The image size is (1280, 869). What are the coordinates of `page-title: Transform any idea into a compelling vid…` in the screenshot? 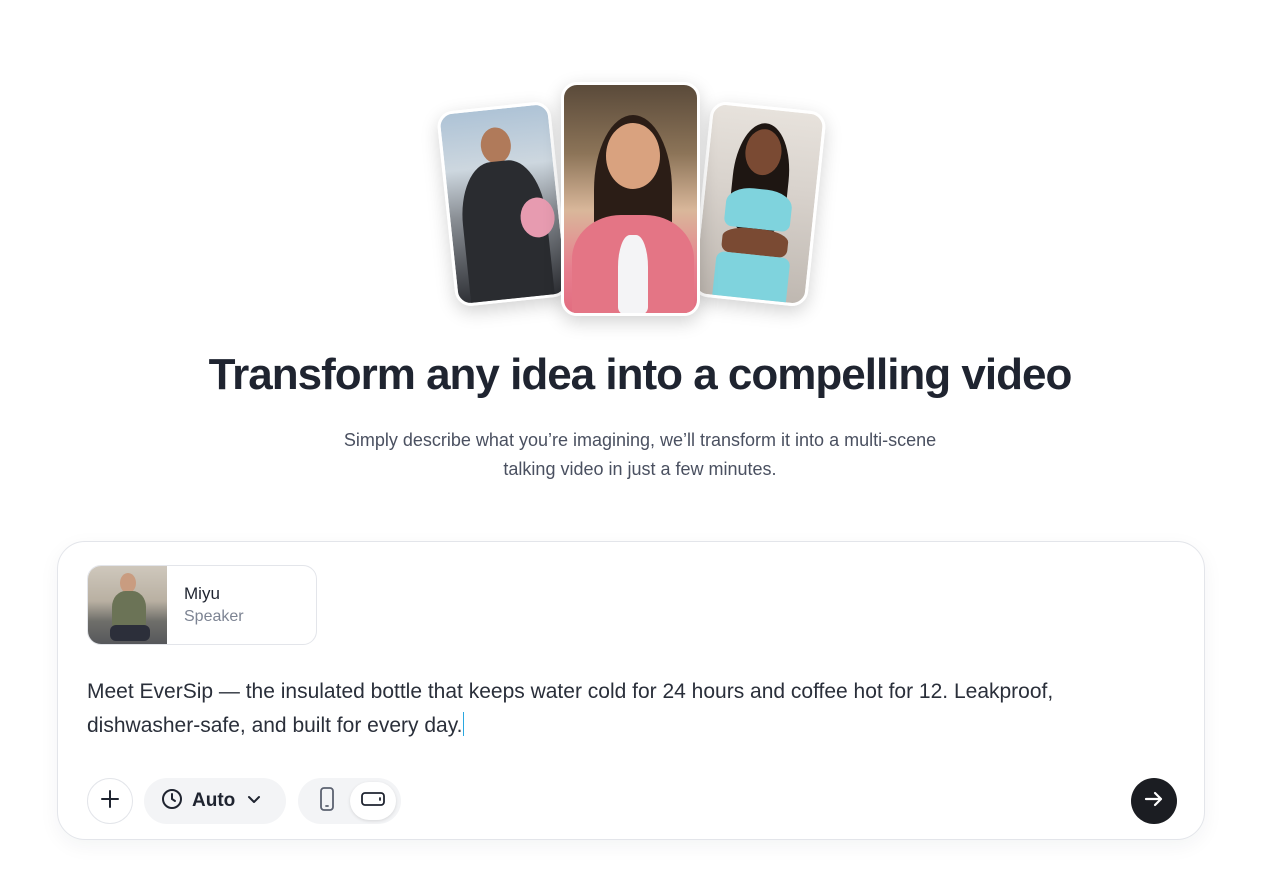 It's located at (640, 374).